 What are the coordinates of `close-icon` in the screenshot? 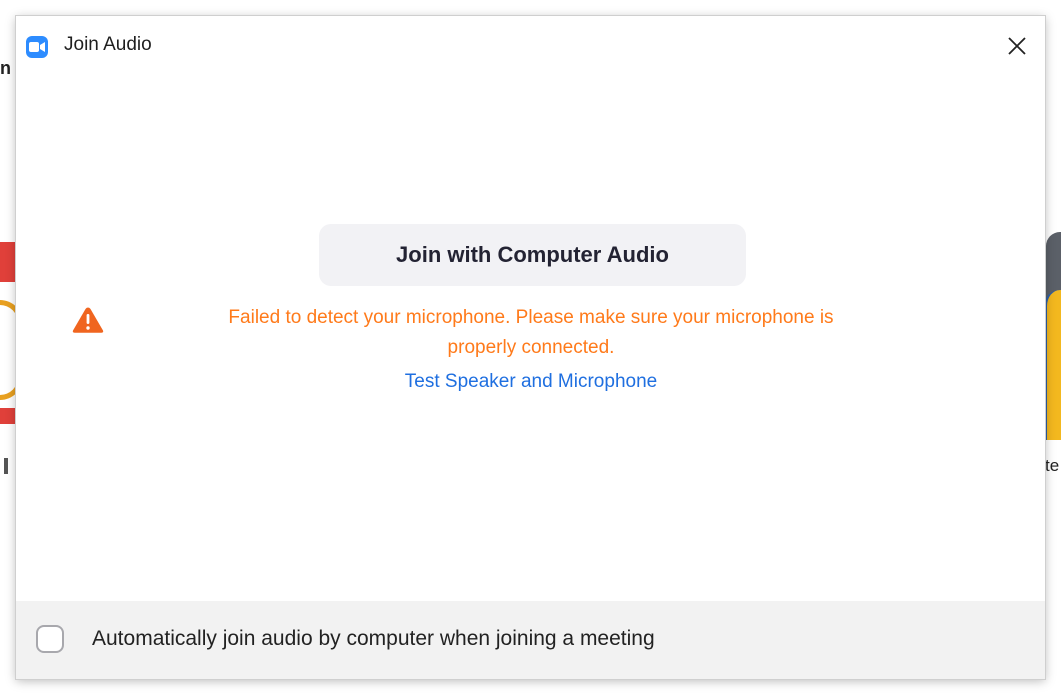 It's located at (1017, 46).